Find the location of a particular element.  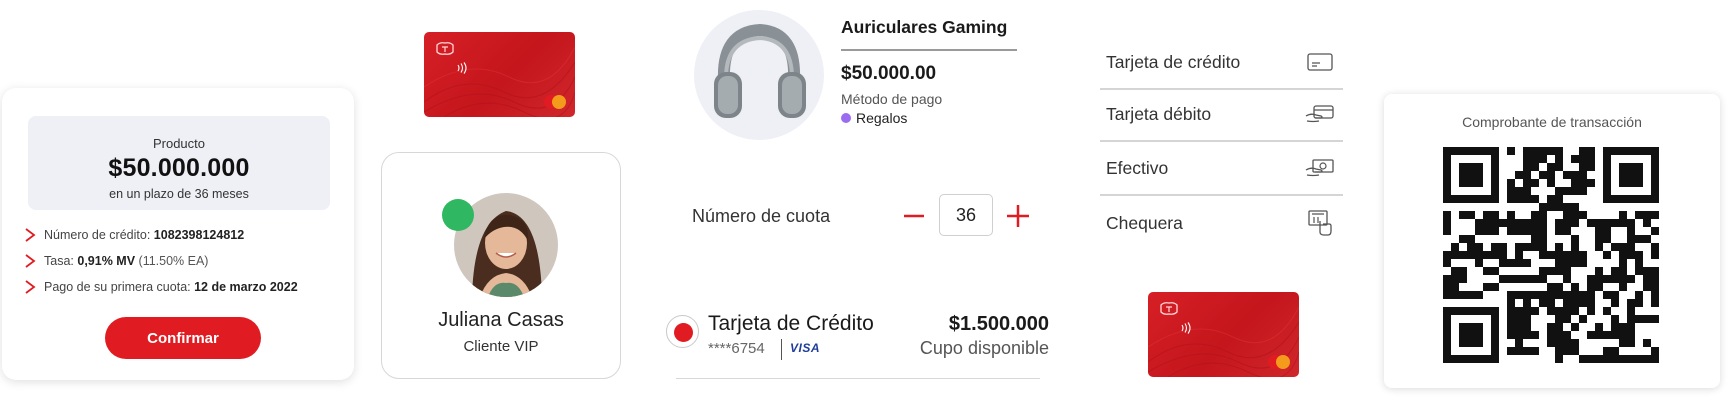

plus-icon is located at coordinates (1018, 216).